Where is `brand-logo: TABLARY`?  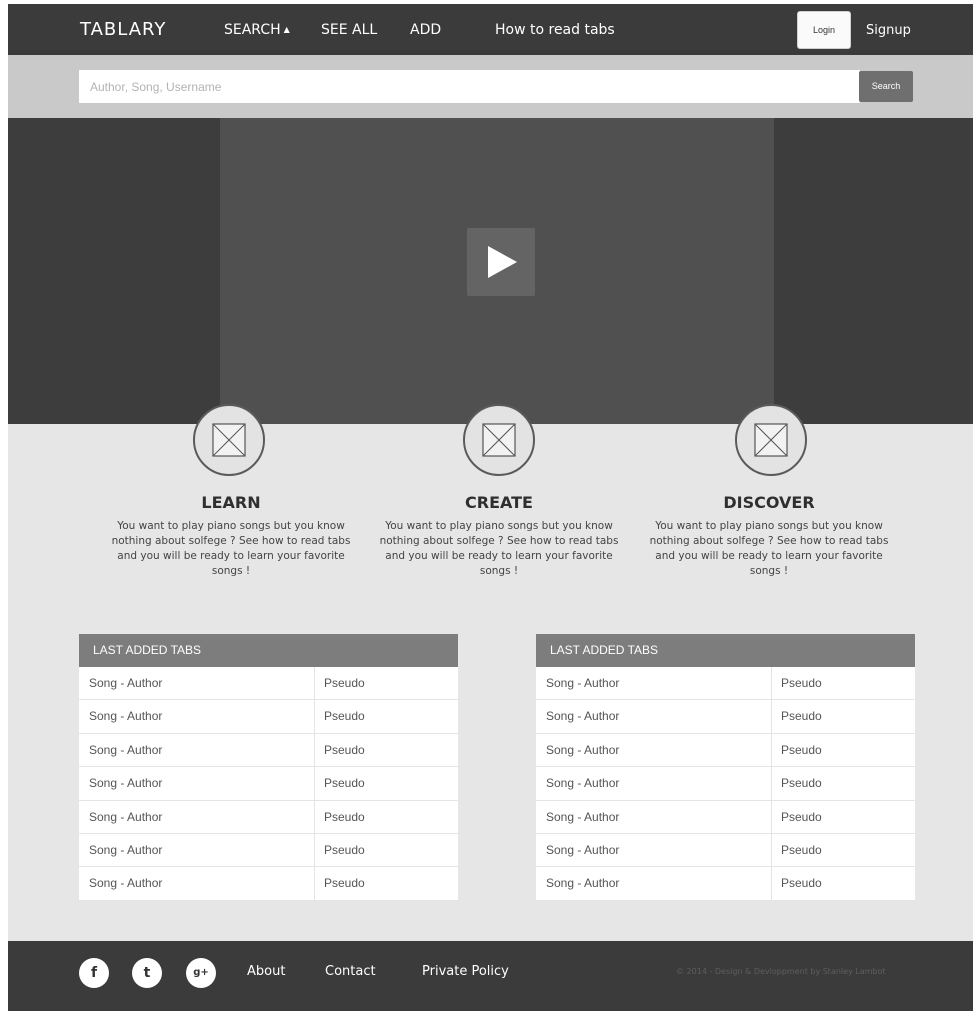 brand-logo: TABLARY is located at coordinates (123, 29).